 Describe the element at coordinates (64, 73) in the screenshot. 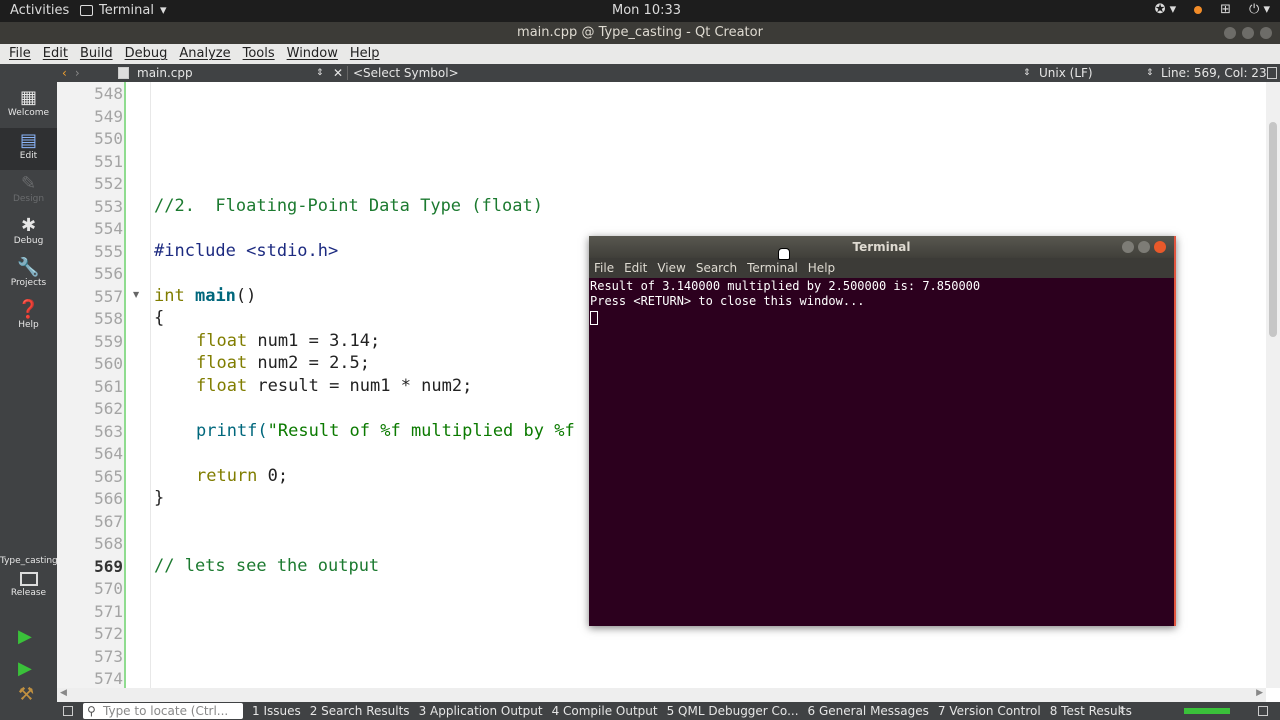

I see `back-arrow-icon: ‹` at that location.